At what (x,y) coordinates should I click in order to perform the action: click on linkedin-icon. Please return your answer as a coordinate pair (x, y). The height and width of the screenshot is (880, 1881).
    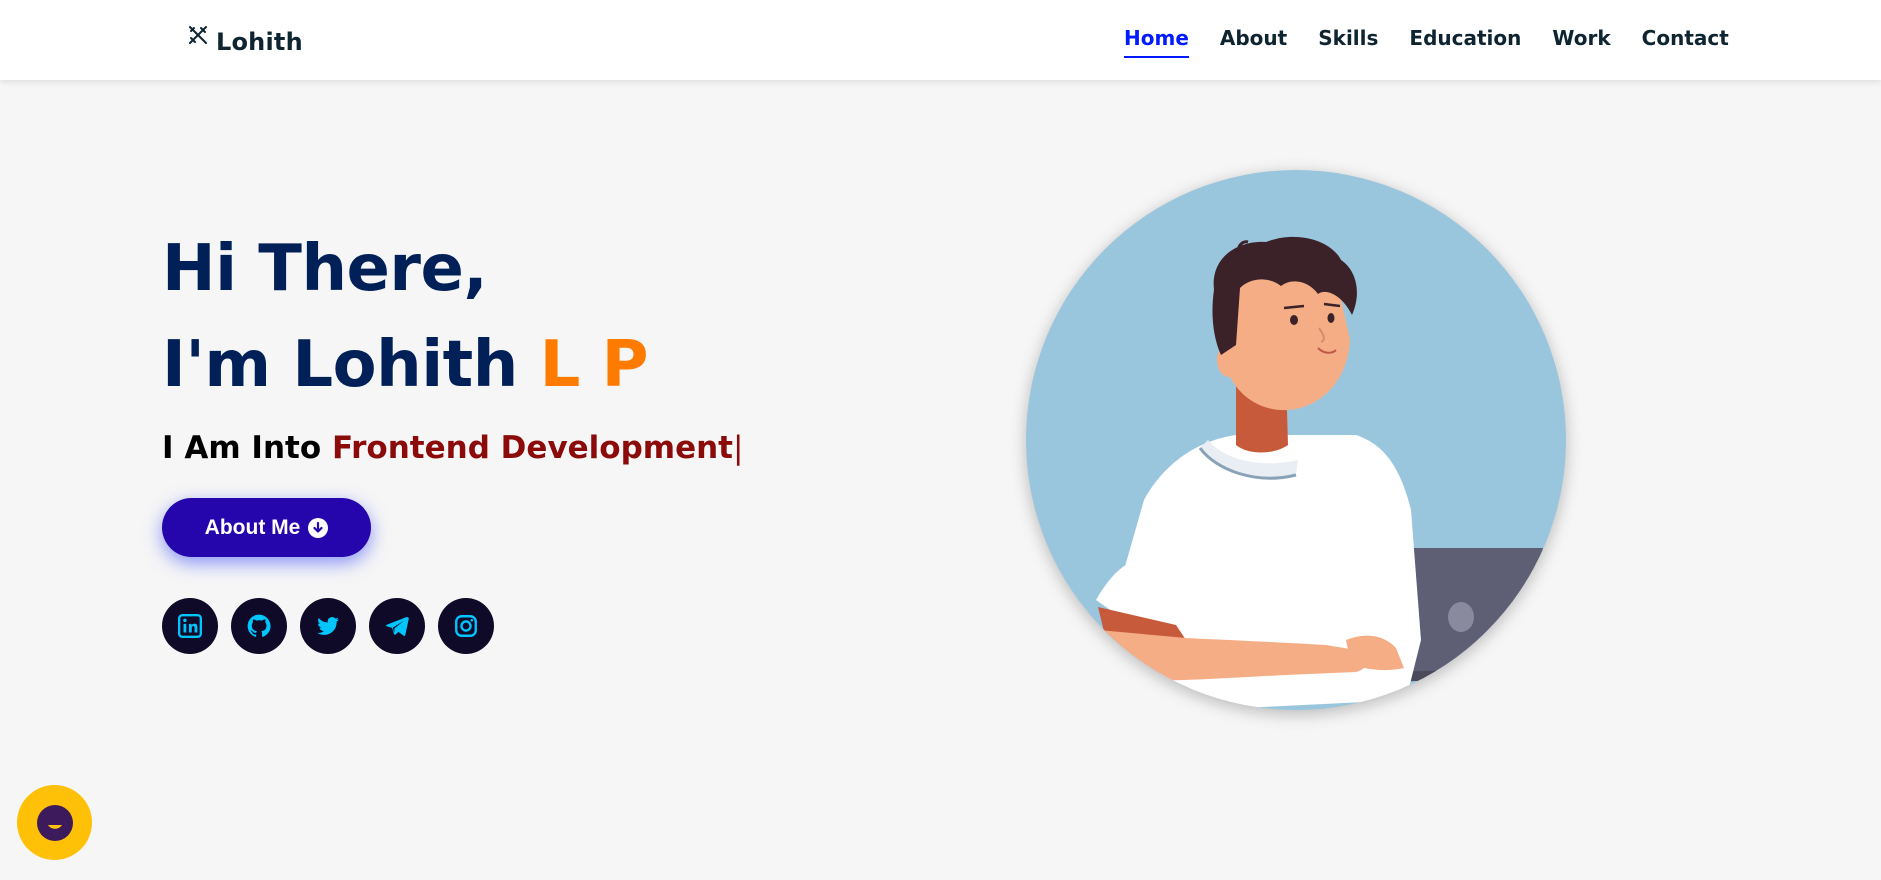
    Looking at the image, I should click on (190, 626).